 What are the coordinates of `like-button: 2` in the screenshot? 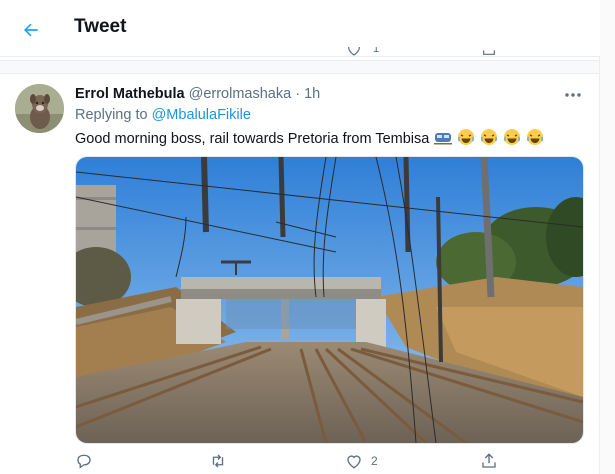 It's located at (361, 461).